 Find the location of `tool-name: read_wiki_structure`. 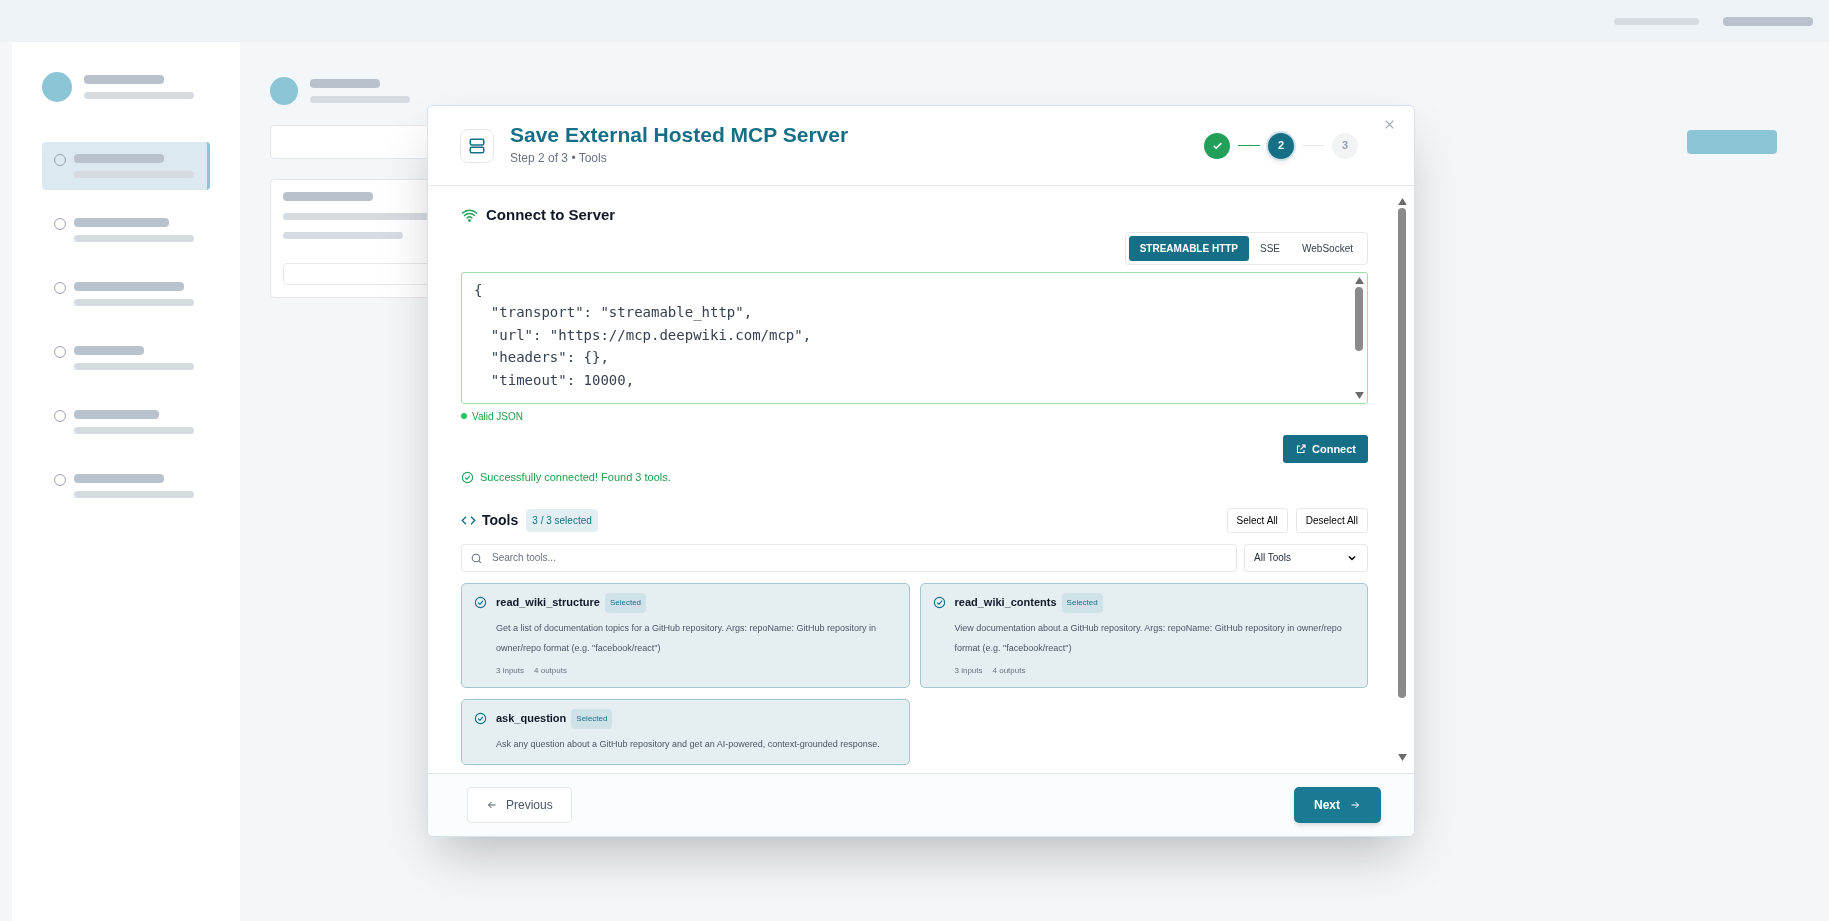

tool-name: read_wiki_structure is located at coordinates (548, 603).